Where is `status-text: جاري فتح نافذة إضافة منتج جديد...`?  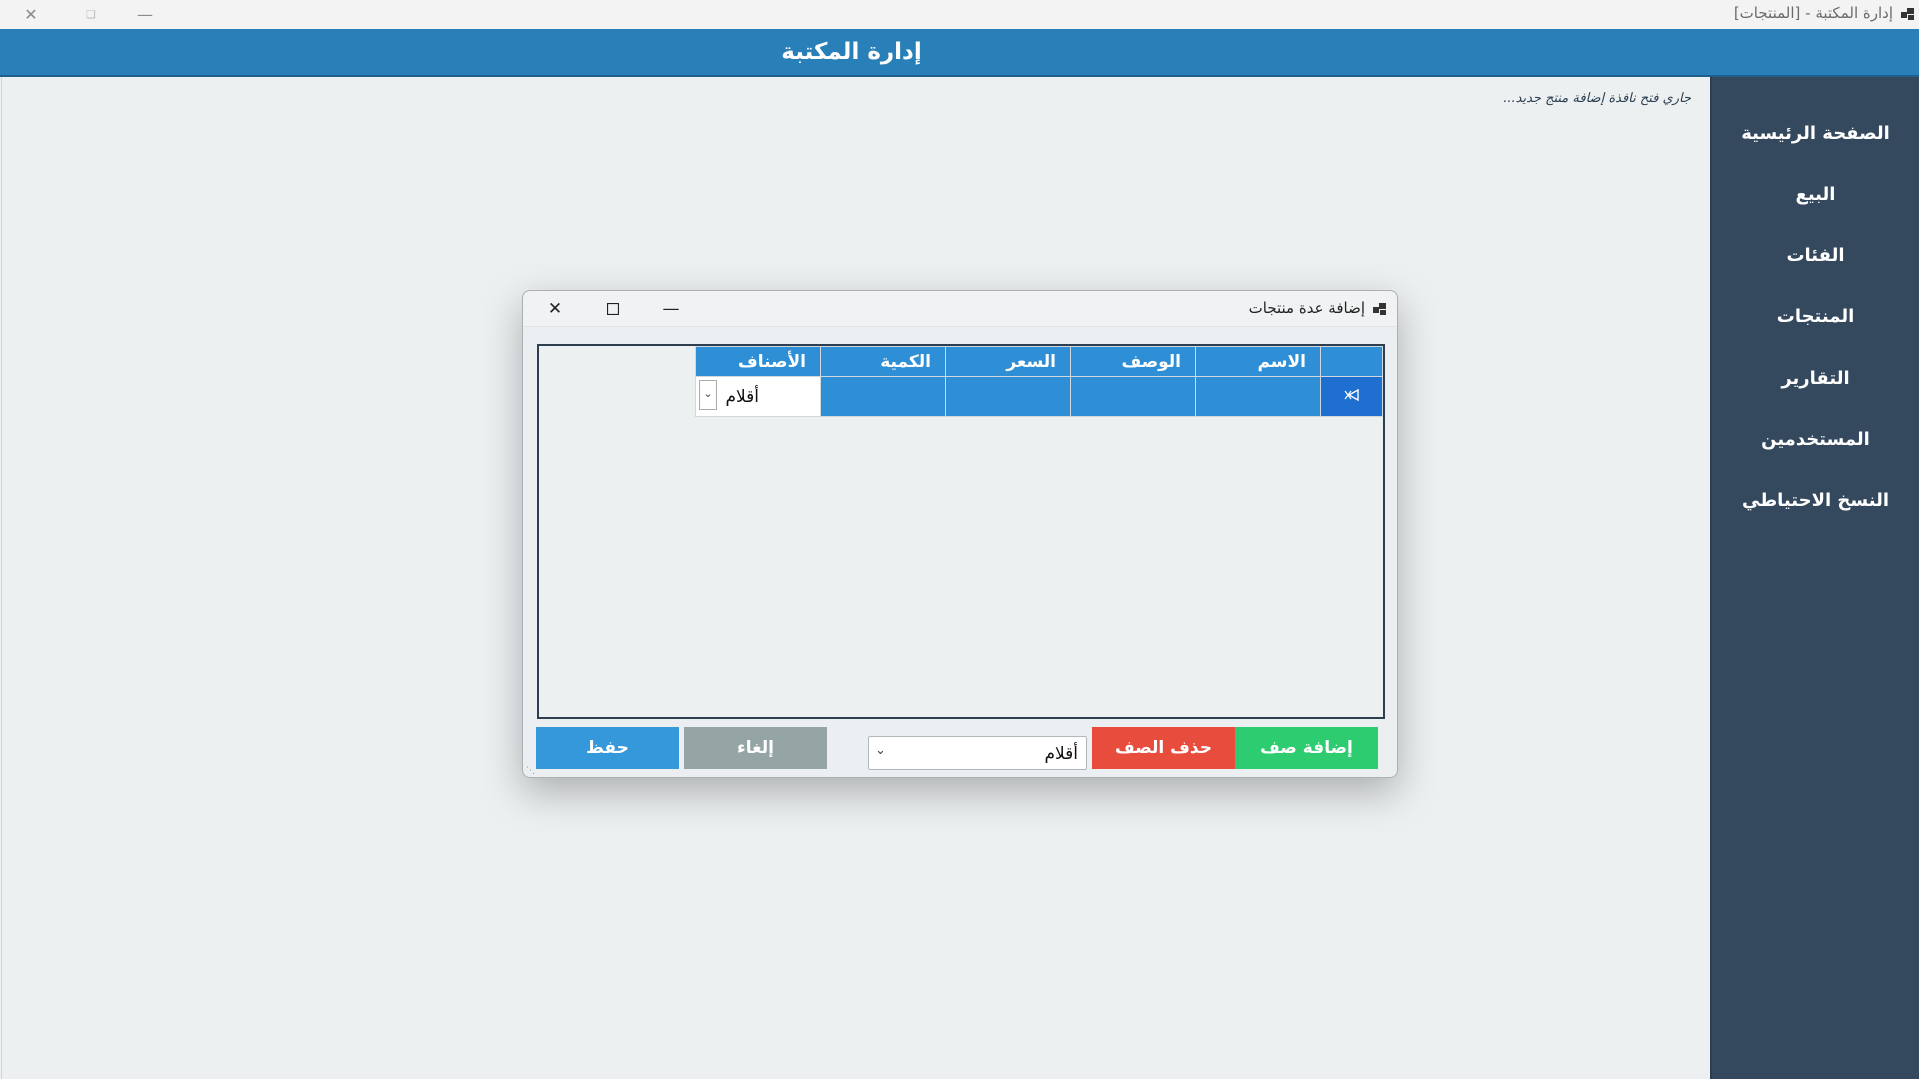
status-text: جاري فتح نافذة إضافة منتج جديد... is located at coordinates (1597, 98).